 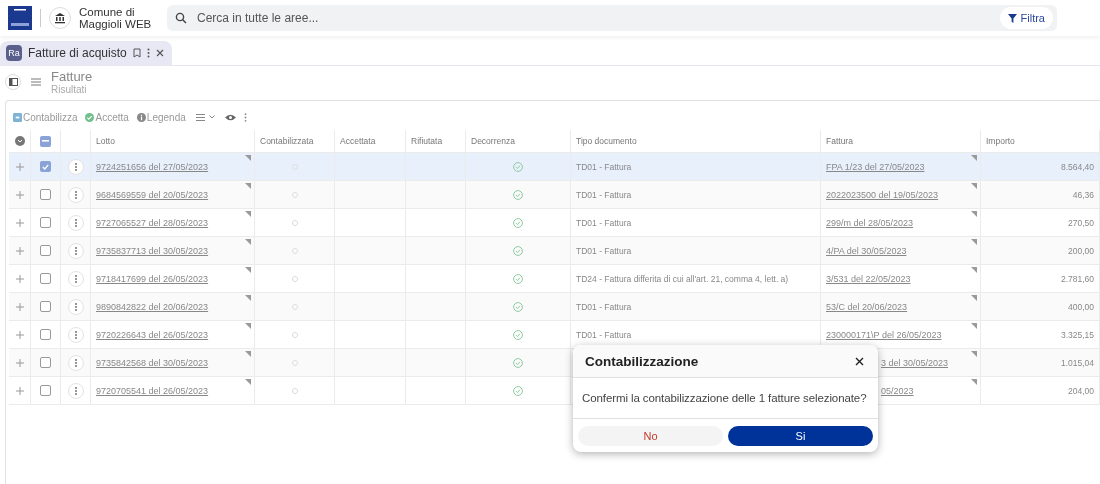 What do you see at coordinates (870, 222) in the screenshot?
I see `fattura-link: 299/m del 28/05/2023` at bounding box center [870, 222].